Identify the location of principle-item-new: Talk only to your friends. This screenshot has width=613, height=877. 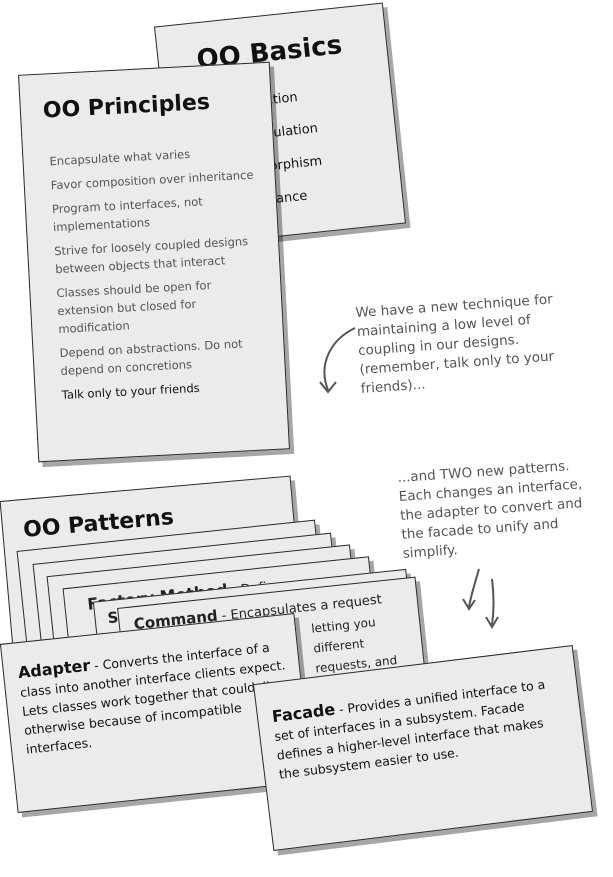
(131, 391).